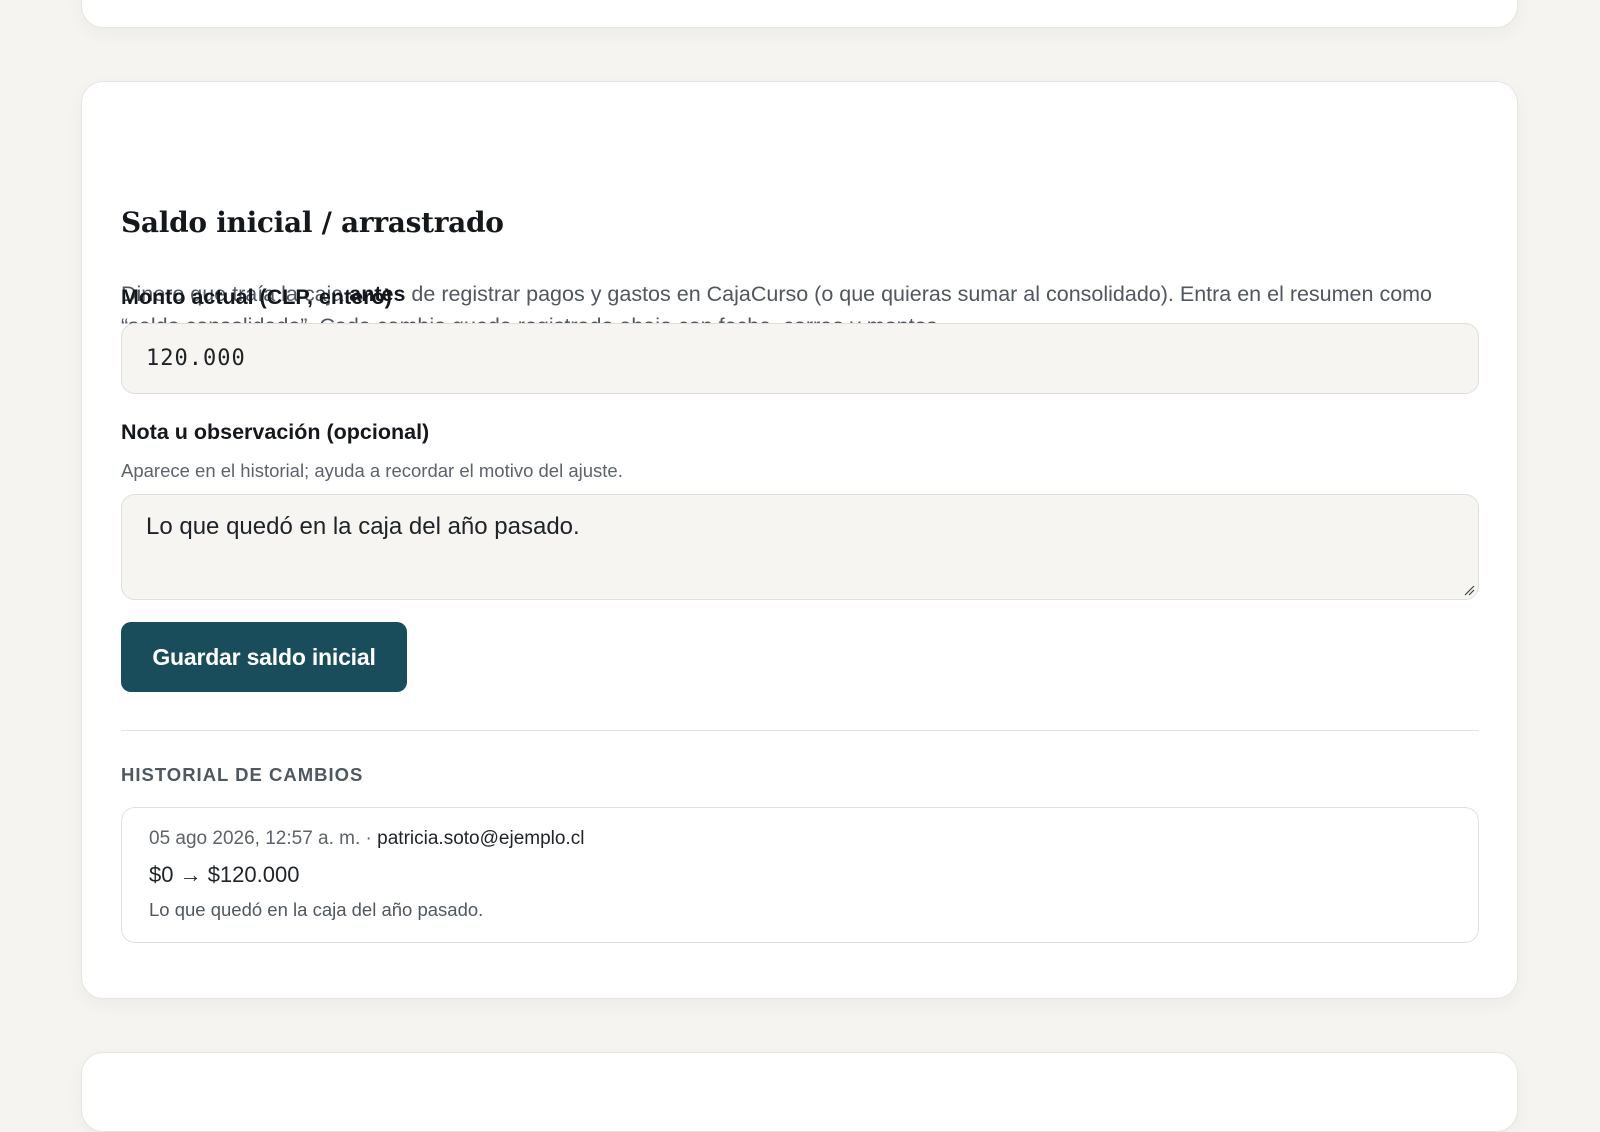 This screenshot has height=1132, width=1600. Describe the element at coordinates (363, 526) in the screenshot. I see `note-value: Lo que quedó en la caja del año pasado.` at that location.